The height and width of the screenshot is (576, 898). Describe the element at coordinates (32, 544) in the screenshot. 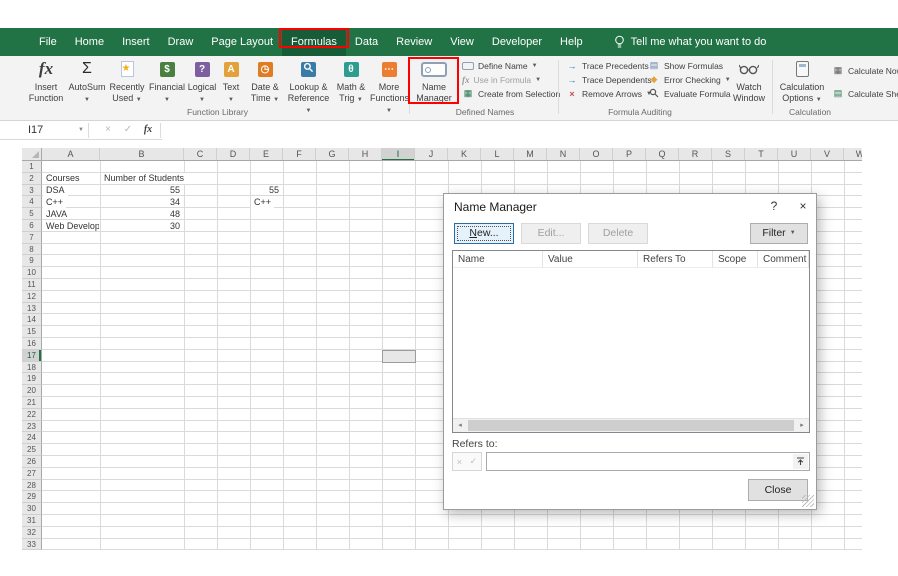

I see `row-header-33: 33` at that location.